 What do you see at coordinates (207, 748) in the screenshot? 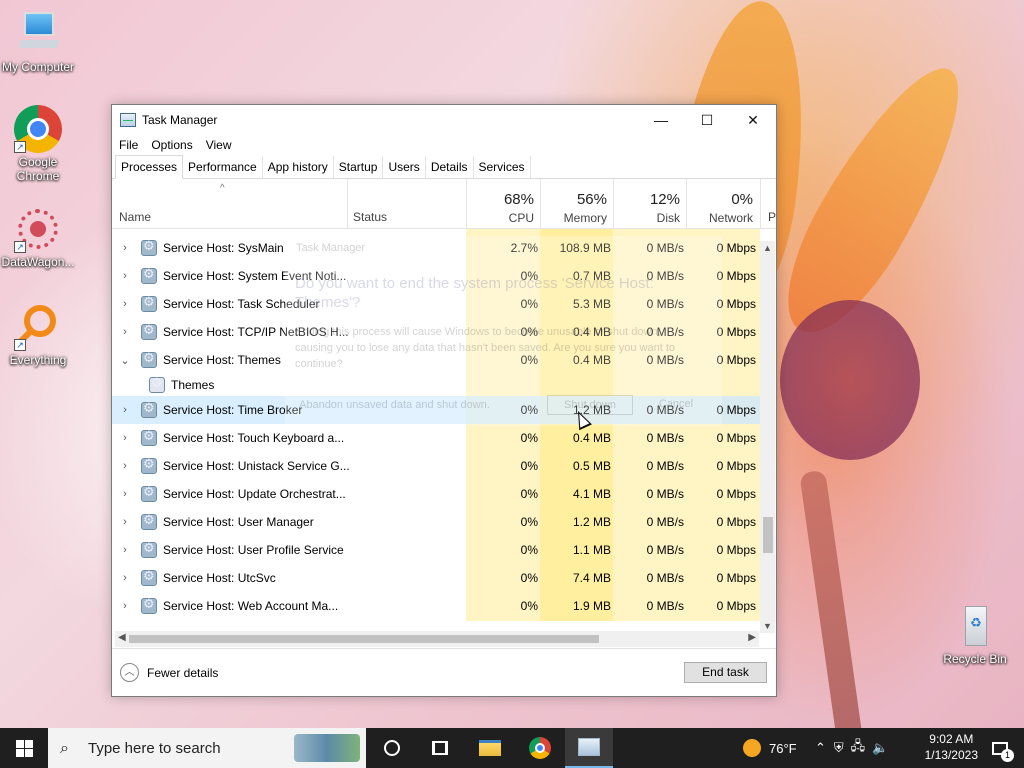
I see `taskbar-search-box: ⌕ Type here to search` at bounding box center [207, 748].